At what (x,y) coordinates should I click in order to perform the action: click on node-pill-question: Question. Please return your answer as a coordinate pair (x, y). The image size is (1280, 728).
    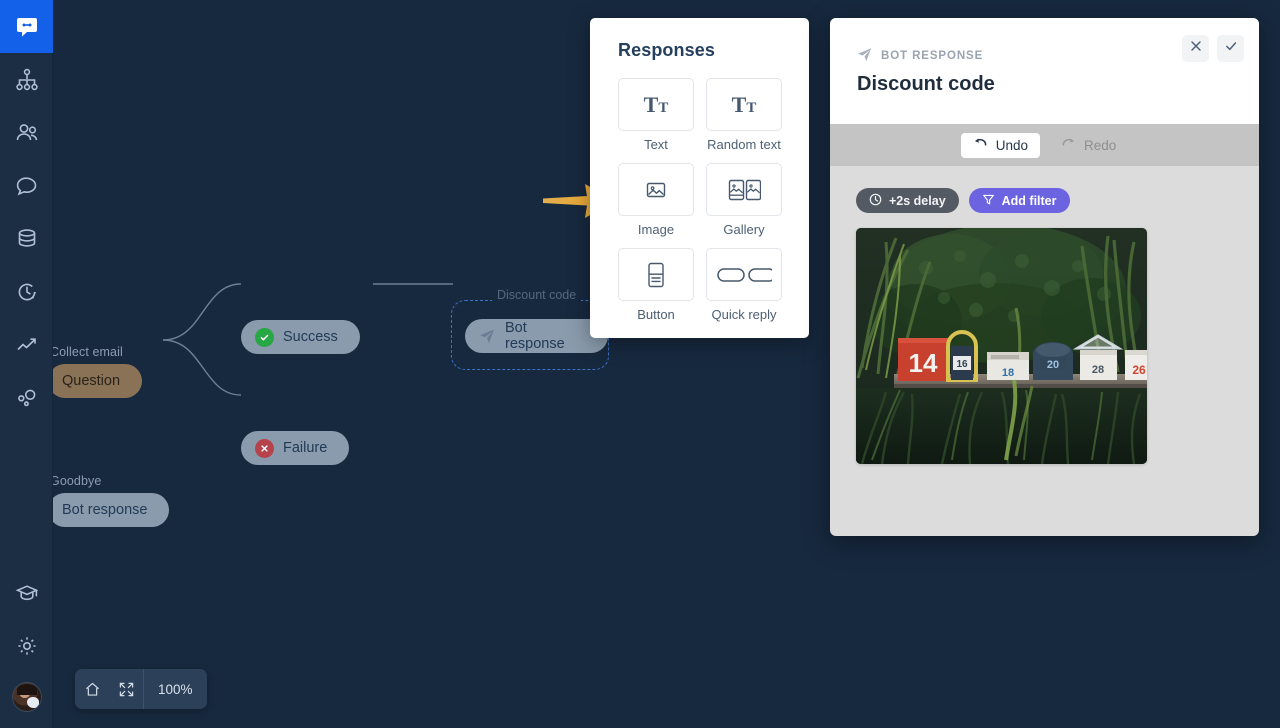
    Looking at the image, I should click on (98, 381).